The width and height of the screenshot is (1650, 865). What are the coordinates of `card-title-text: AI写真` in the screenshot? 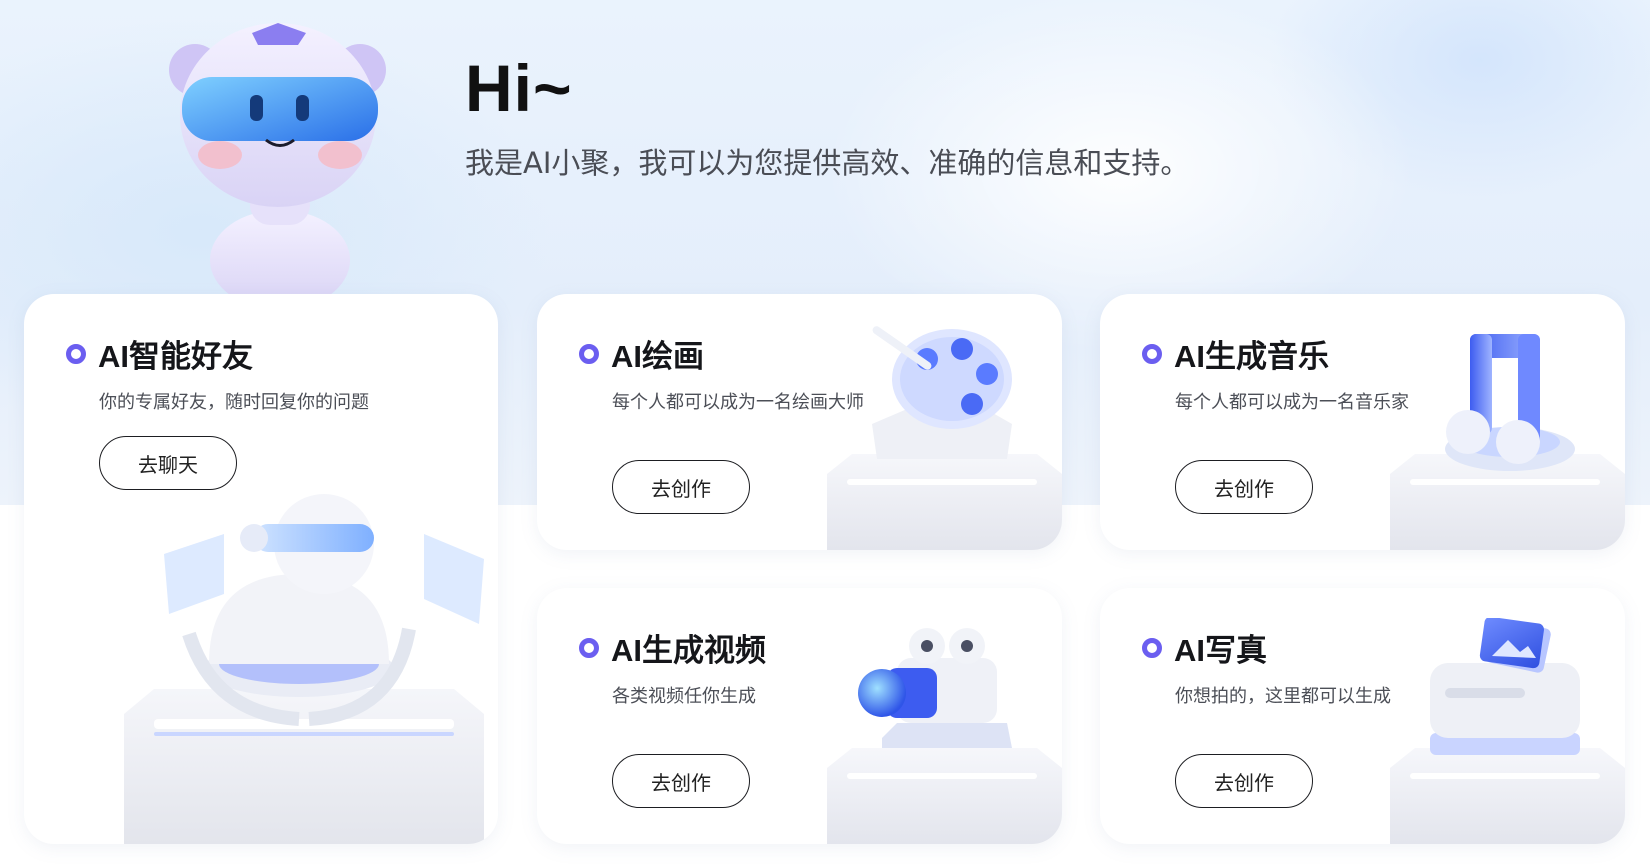 It's located at (1220, 650).